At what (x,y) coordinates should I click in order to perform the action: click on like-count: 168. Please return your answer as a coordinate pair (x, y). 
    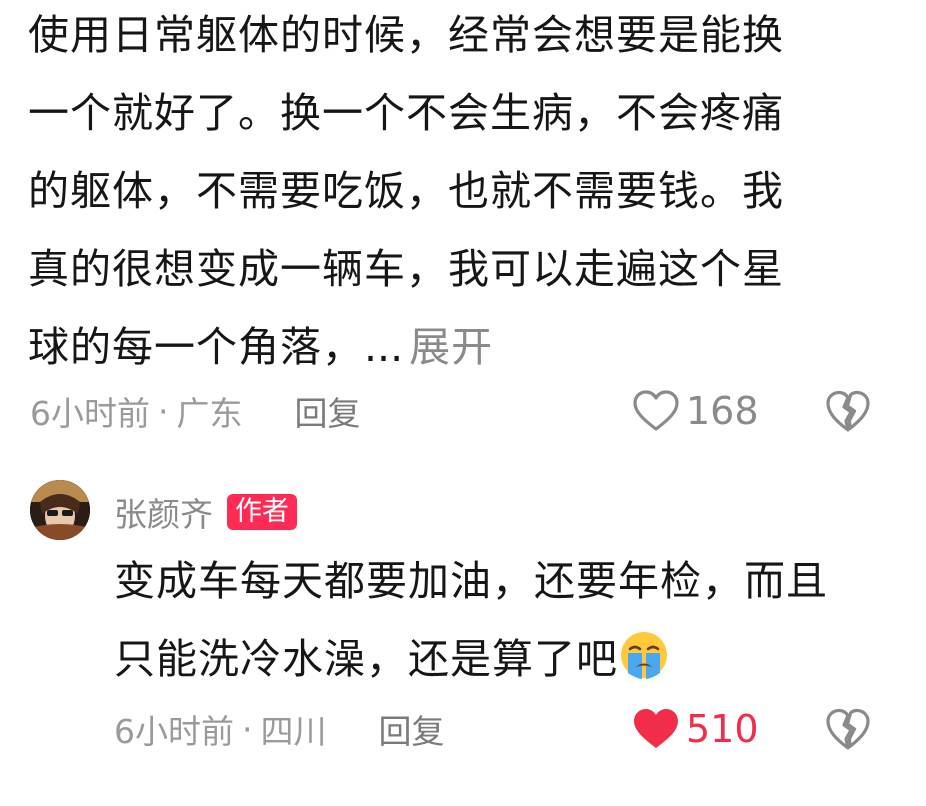
    Looking at the image, I should click on (722, 411).